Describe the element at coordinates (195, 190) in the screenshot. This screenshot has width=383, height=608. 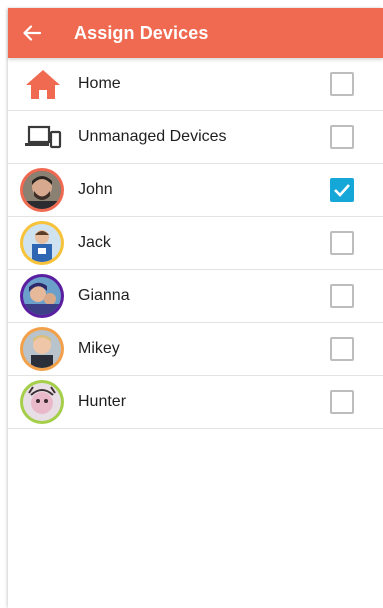
I see `list-item-john: John` at that location.